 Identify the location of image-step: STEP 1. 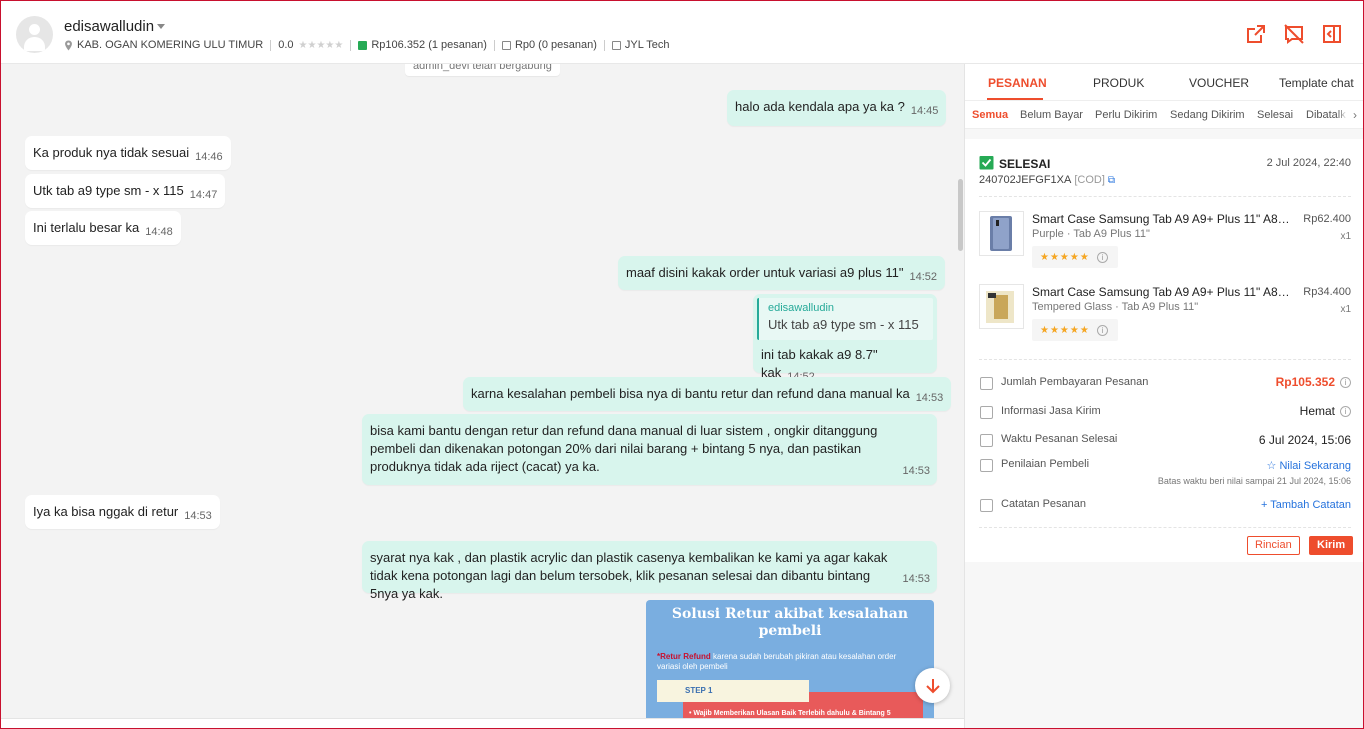
(733, 691).